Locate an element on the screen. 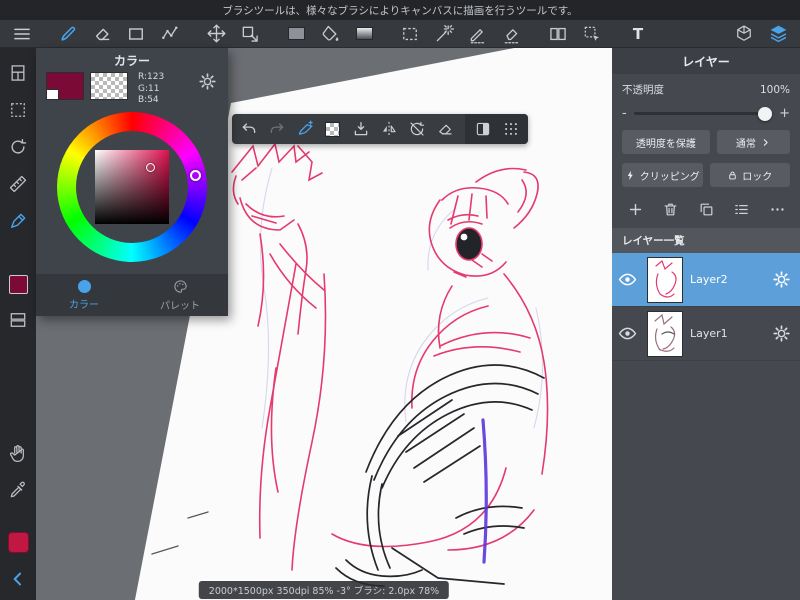 Image resolution: width=800 pixels, height=600 pixels. layer1-visibility-eye-icon is located at coordinates (627, 334).